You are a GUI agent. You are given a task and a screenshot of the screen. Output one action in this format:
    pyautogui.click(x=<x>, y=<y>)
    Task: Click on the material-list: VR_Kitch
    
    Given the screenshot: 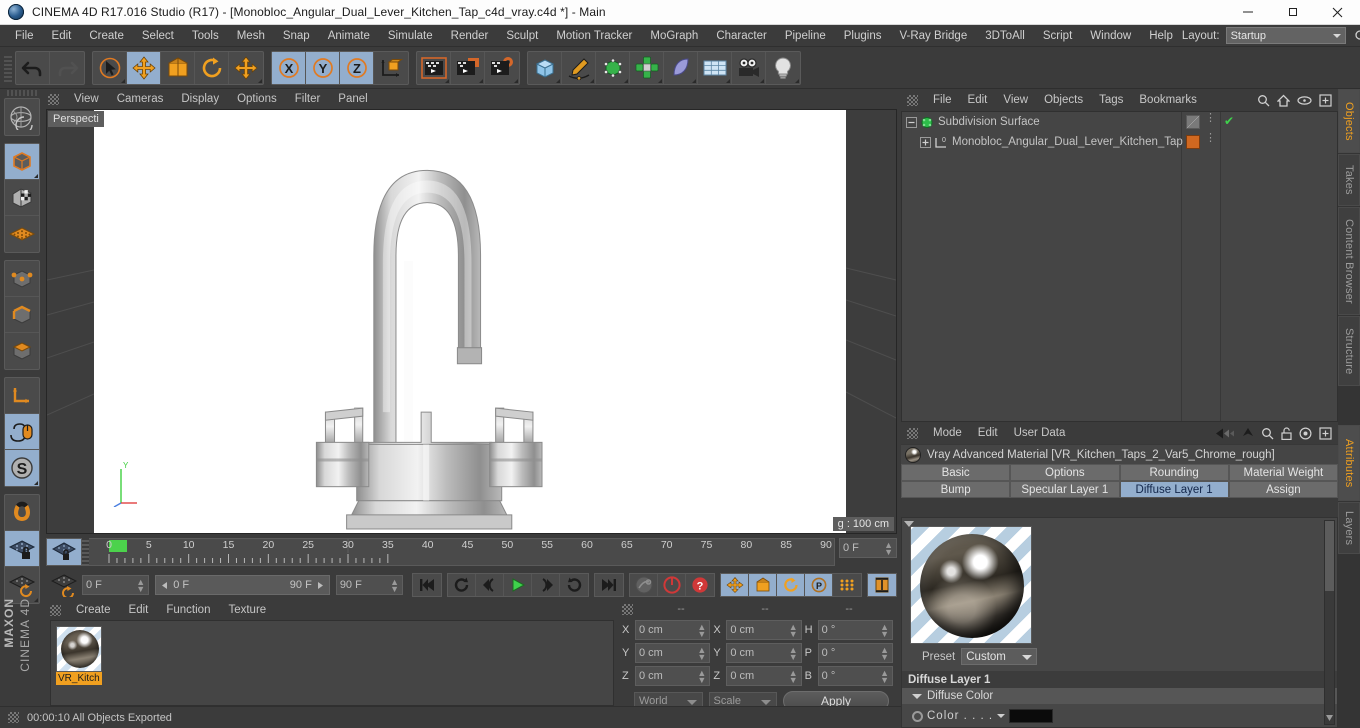 What is the action you would take?
    pyautogui.click(x=332, y=663)
    